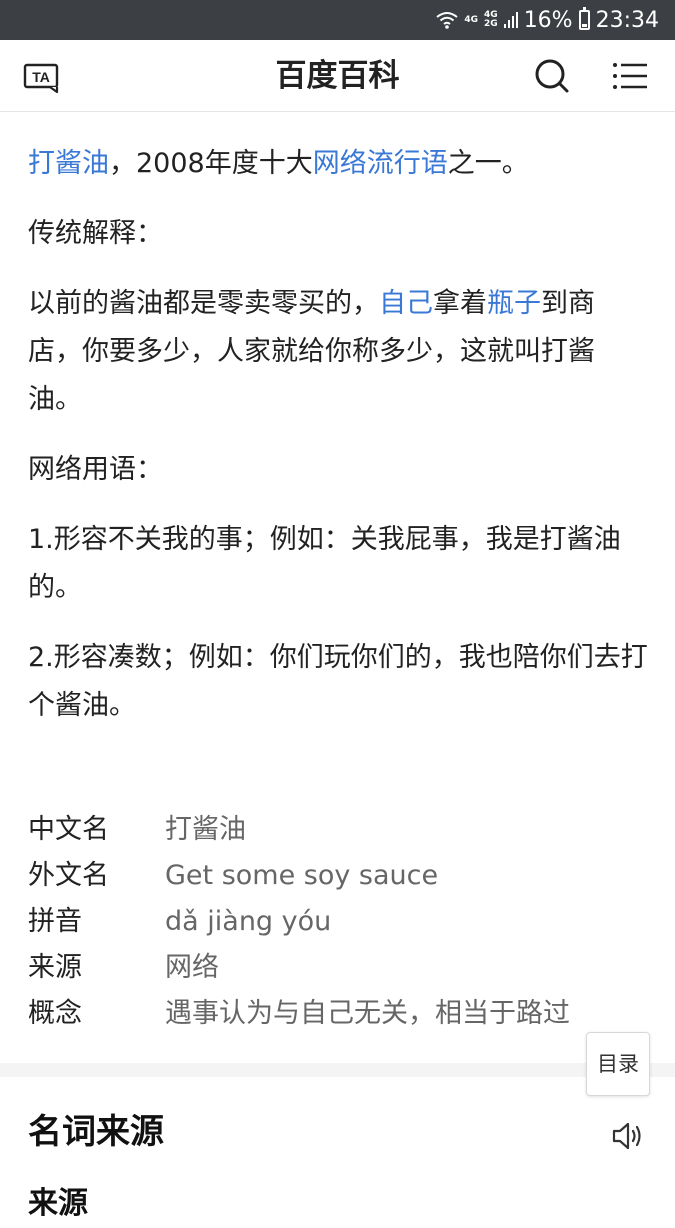 Image resolution: width=675 pixels, height=1228 pixels. I want to click on self-link: 自己, so click(406, 303).